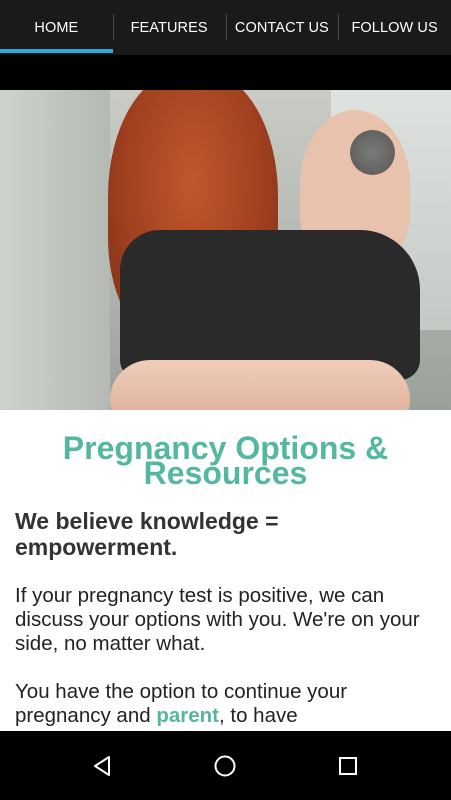 This screenshot has height=800, width=451. I want to click on tab-follow-us: FOLLOW US, so click(394, 27).